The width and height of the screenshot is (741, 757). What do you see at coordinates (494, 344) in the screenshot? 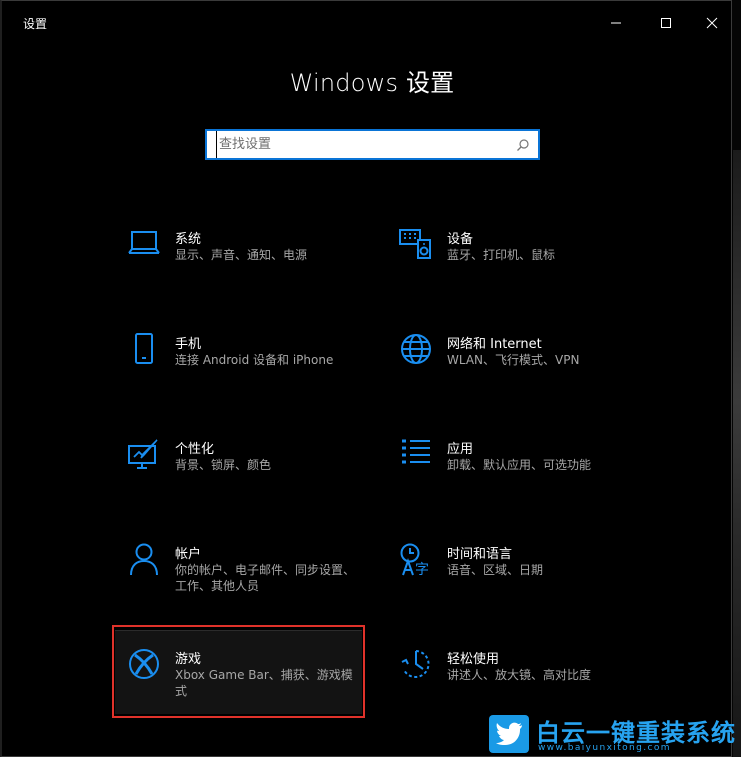
I see `tile-name: 网络和 Internet` at bounding box center [494, 344].